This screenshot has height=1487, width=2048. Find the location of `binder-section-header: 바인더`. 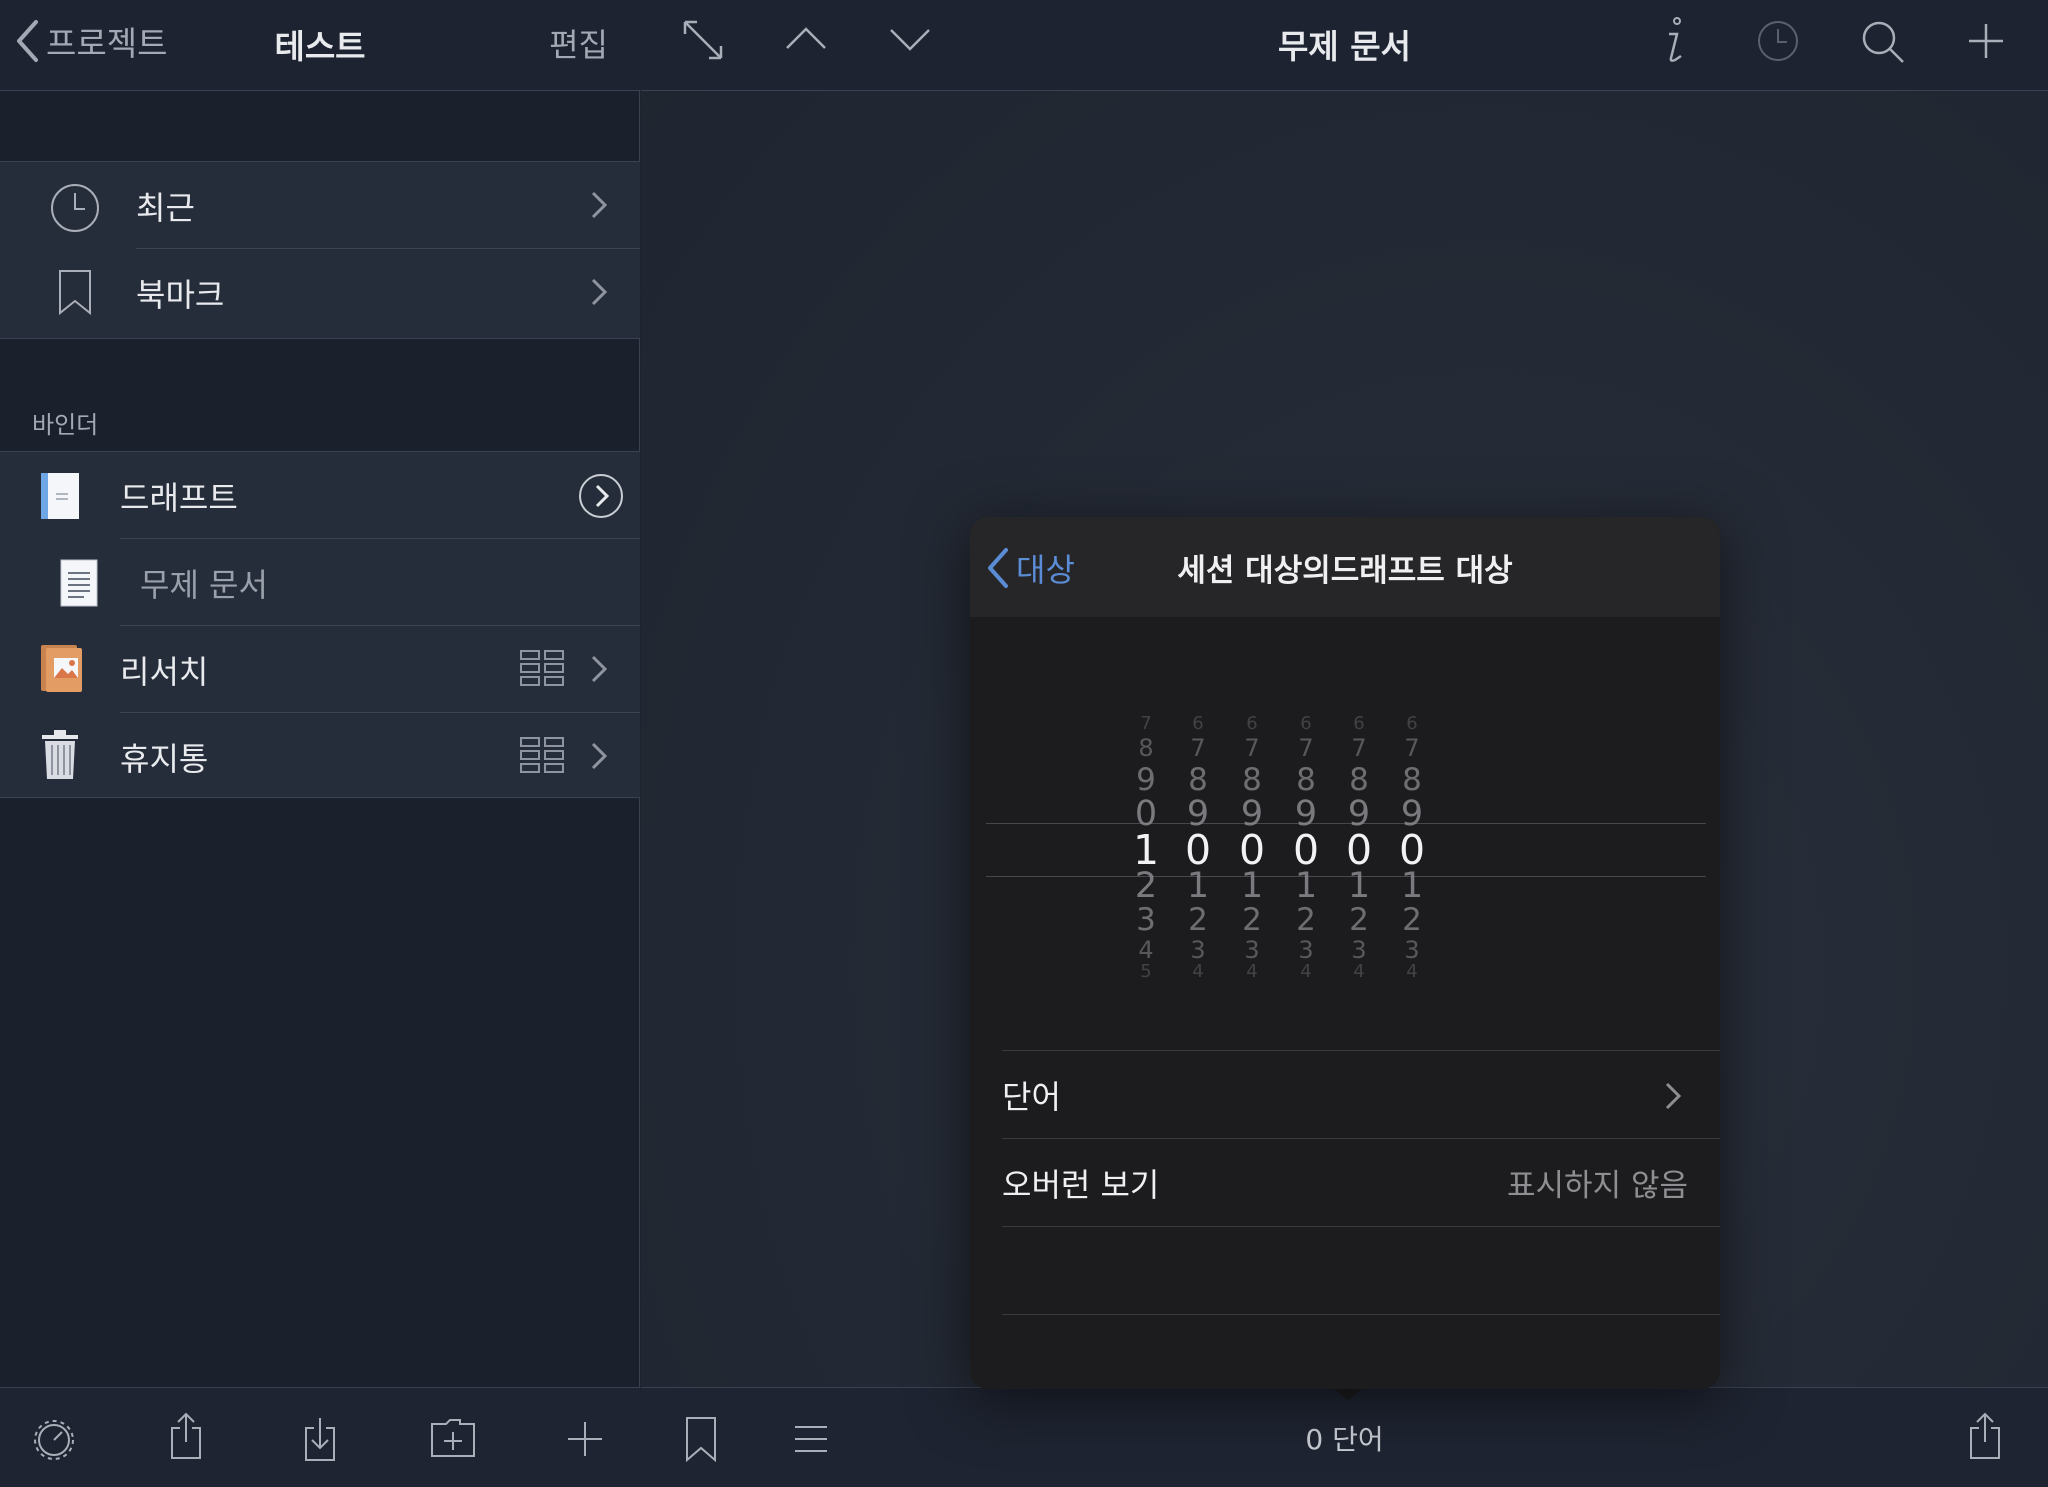

binder-section-header: 바인더 is located at coordinates (65, 425).